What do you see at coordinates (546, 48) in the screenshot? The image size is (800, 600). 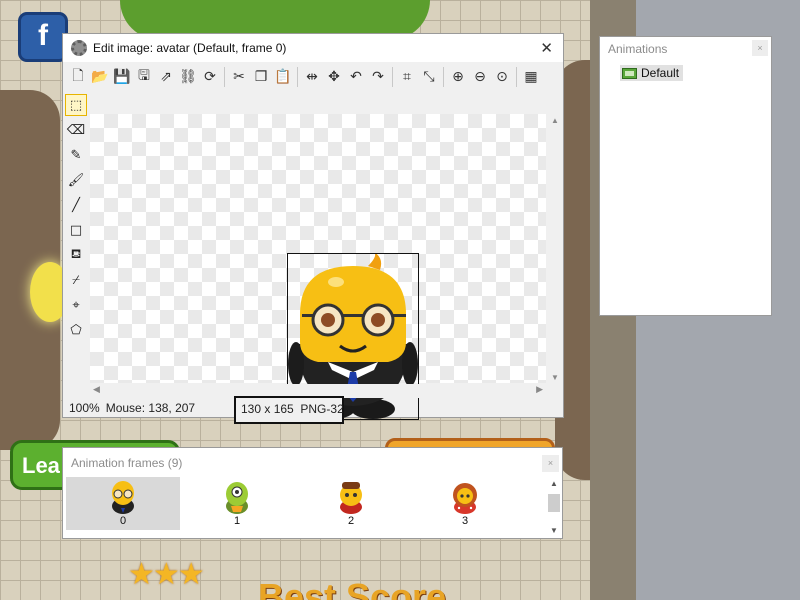 I see `close-button: ✕` at bounding box center [546, 48].